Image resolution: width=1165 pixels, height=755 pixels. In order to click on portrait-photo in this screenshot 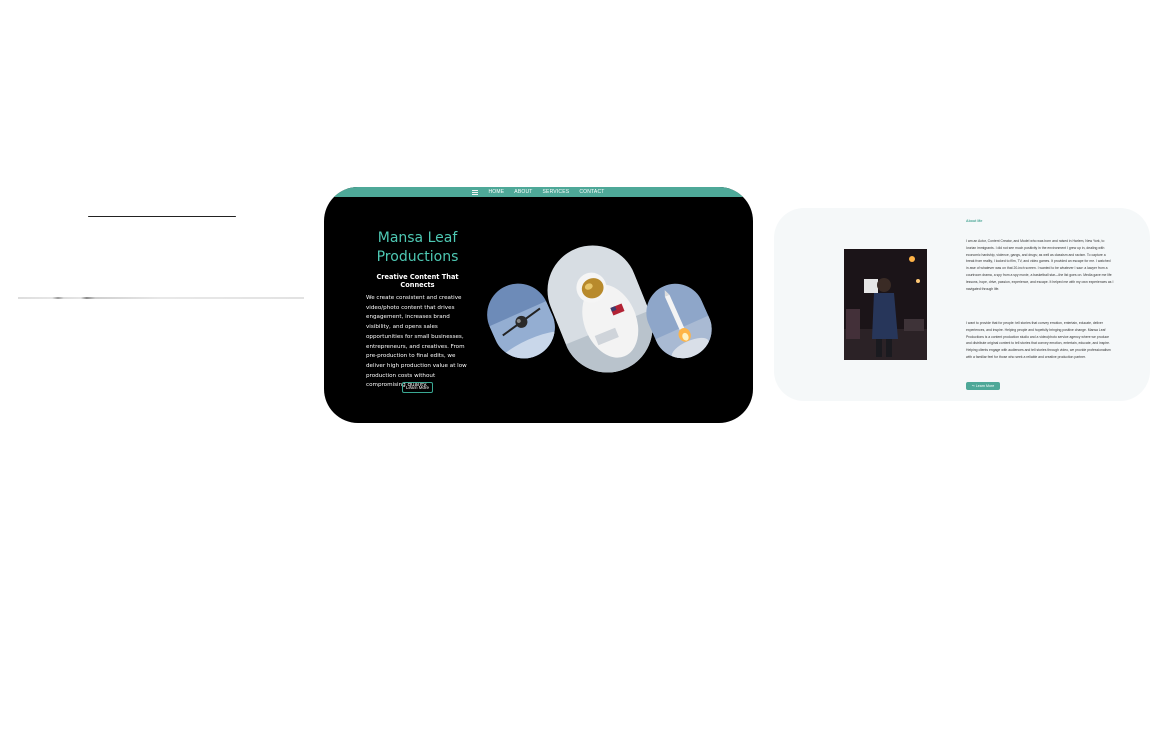, I will do `click(885, 304)`.